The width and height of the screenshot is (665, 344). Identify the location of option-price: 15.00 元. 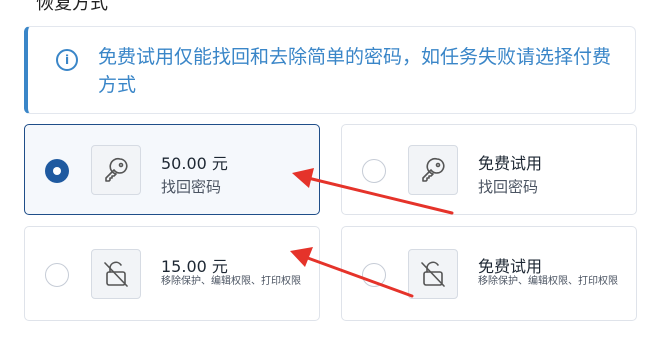
(194, 266).